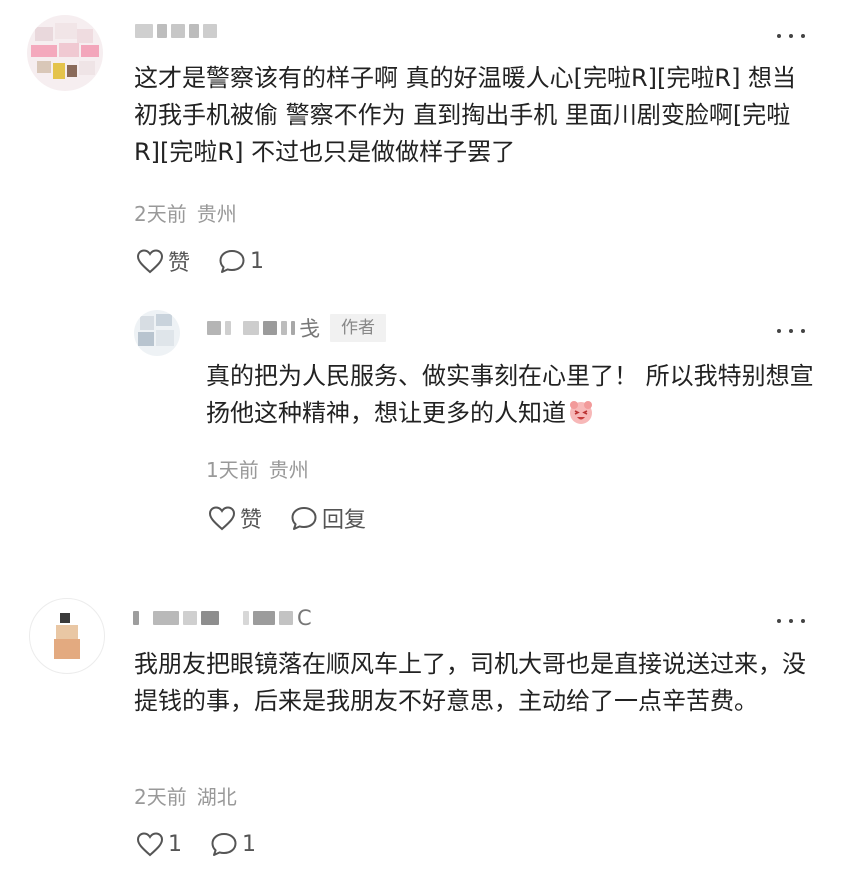 Image resolution: width=857 pixels, height=891 pixels. I want to click on comment-meta: 2天前 贵州, so click(185, 214).